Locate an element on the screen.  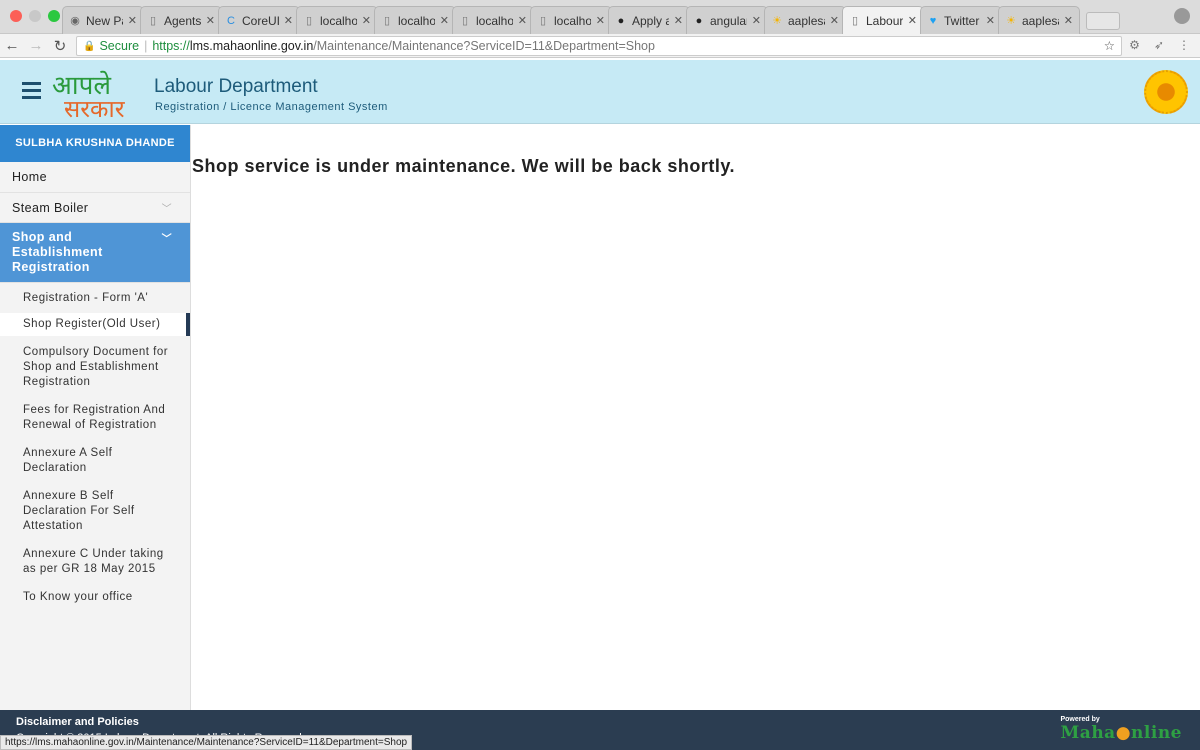
browser-tab: ◉ New Pa ✕ is located at coordinates (103, 20).